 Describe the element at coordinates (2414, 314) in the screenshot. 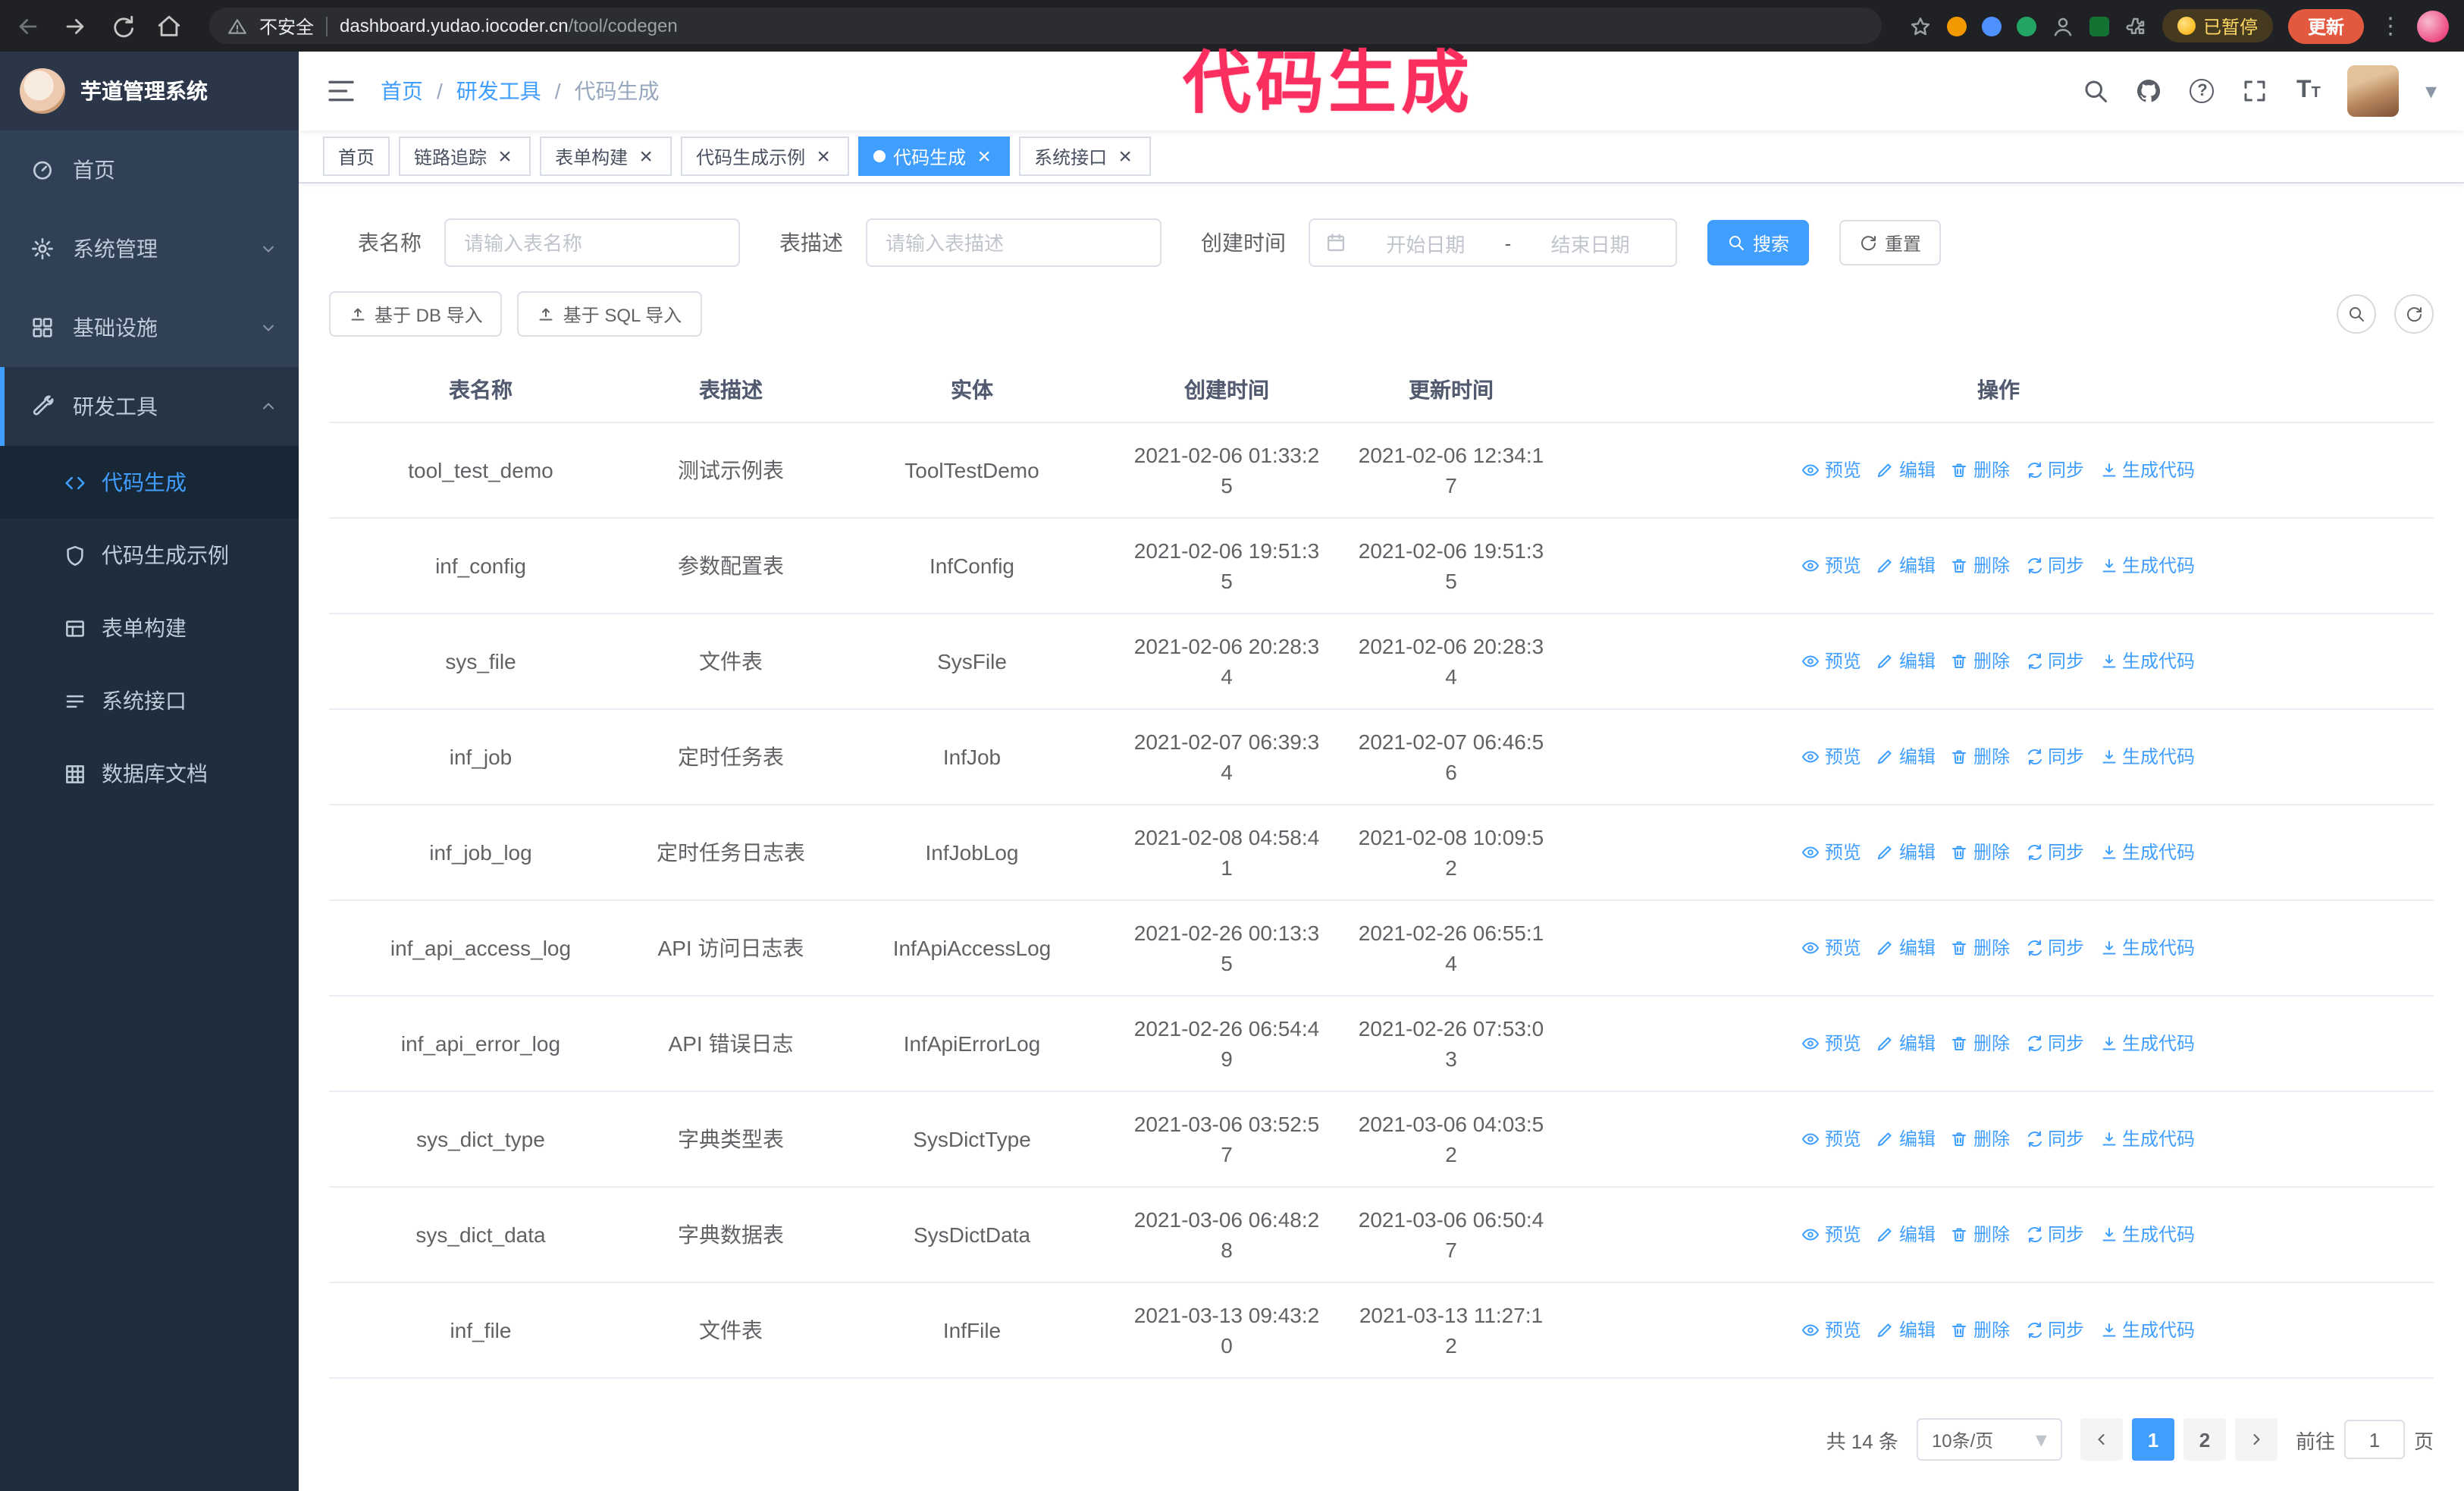

I see `refresh-table-button` at that location.